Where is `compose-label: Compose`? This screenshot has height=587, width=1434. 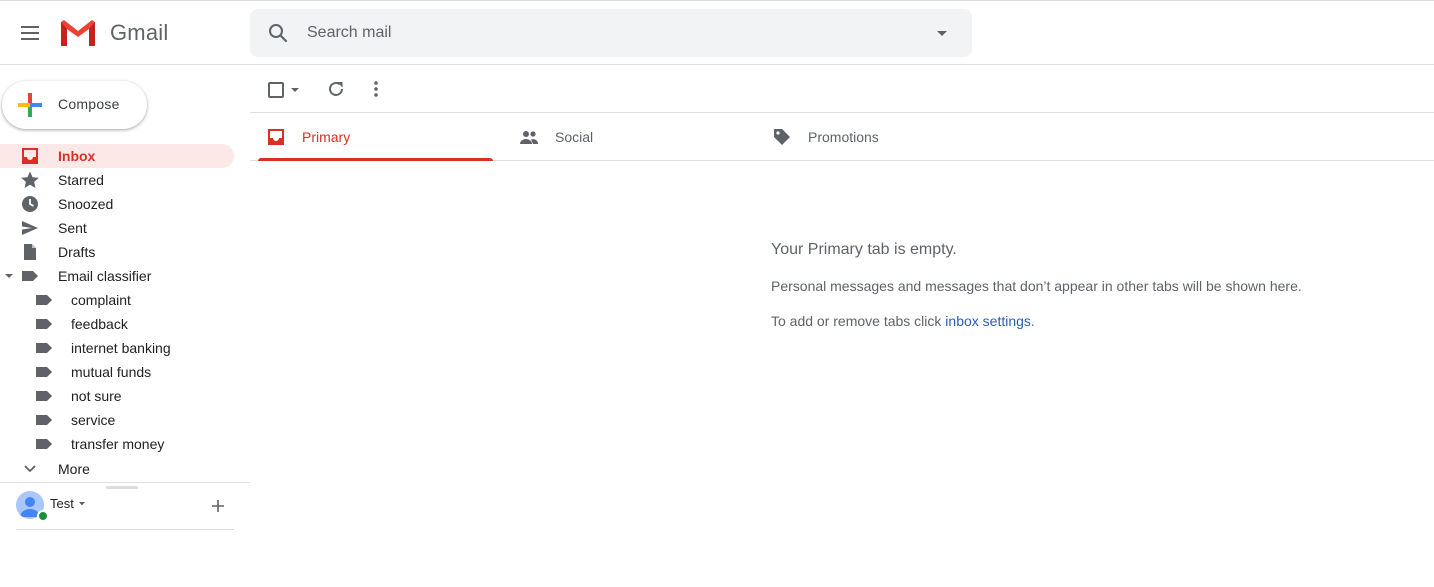 compose-label: Compose is located at coordinates (89, 104).